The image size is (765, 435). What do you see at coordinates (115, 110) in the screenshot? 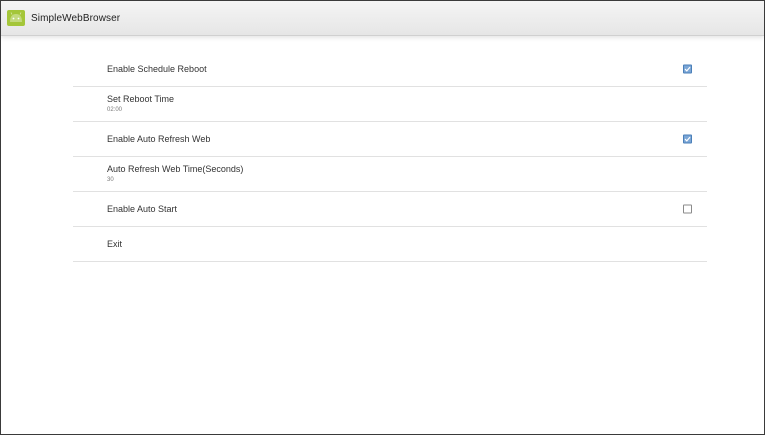
I see `pref-summary: 02:00` at bounding box center [115, 110].